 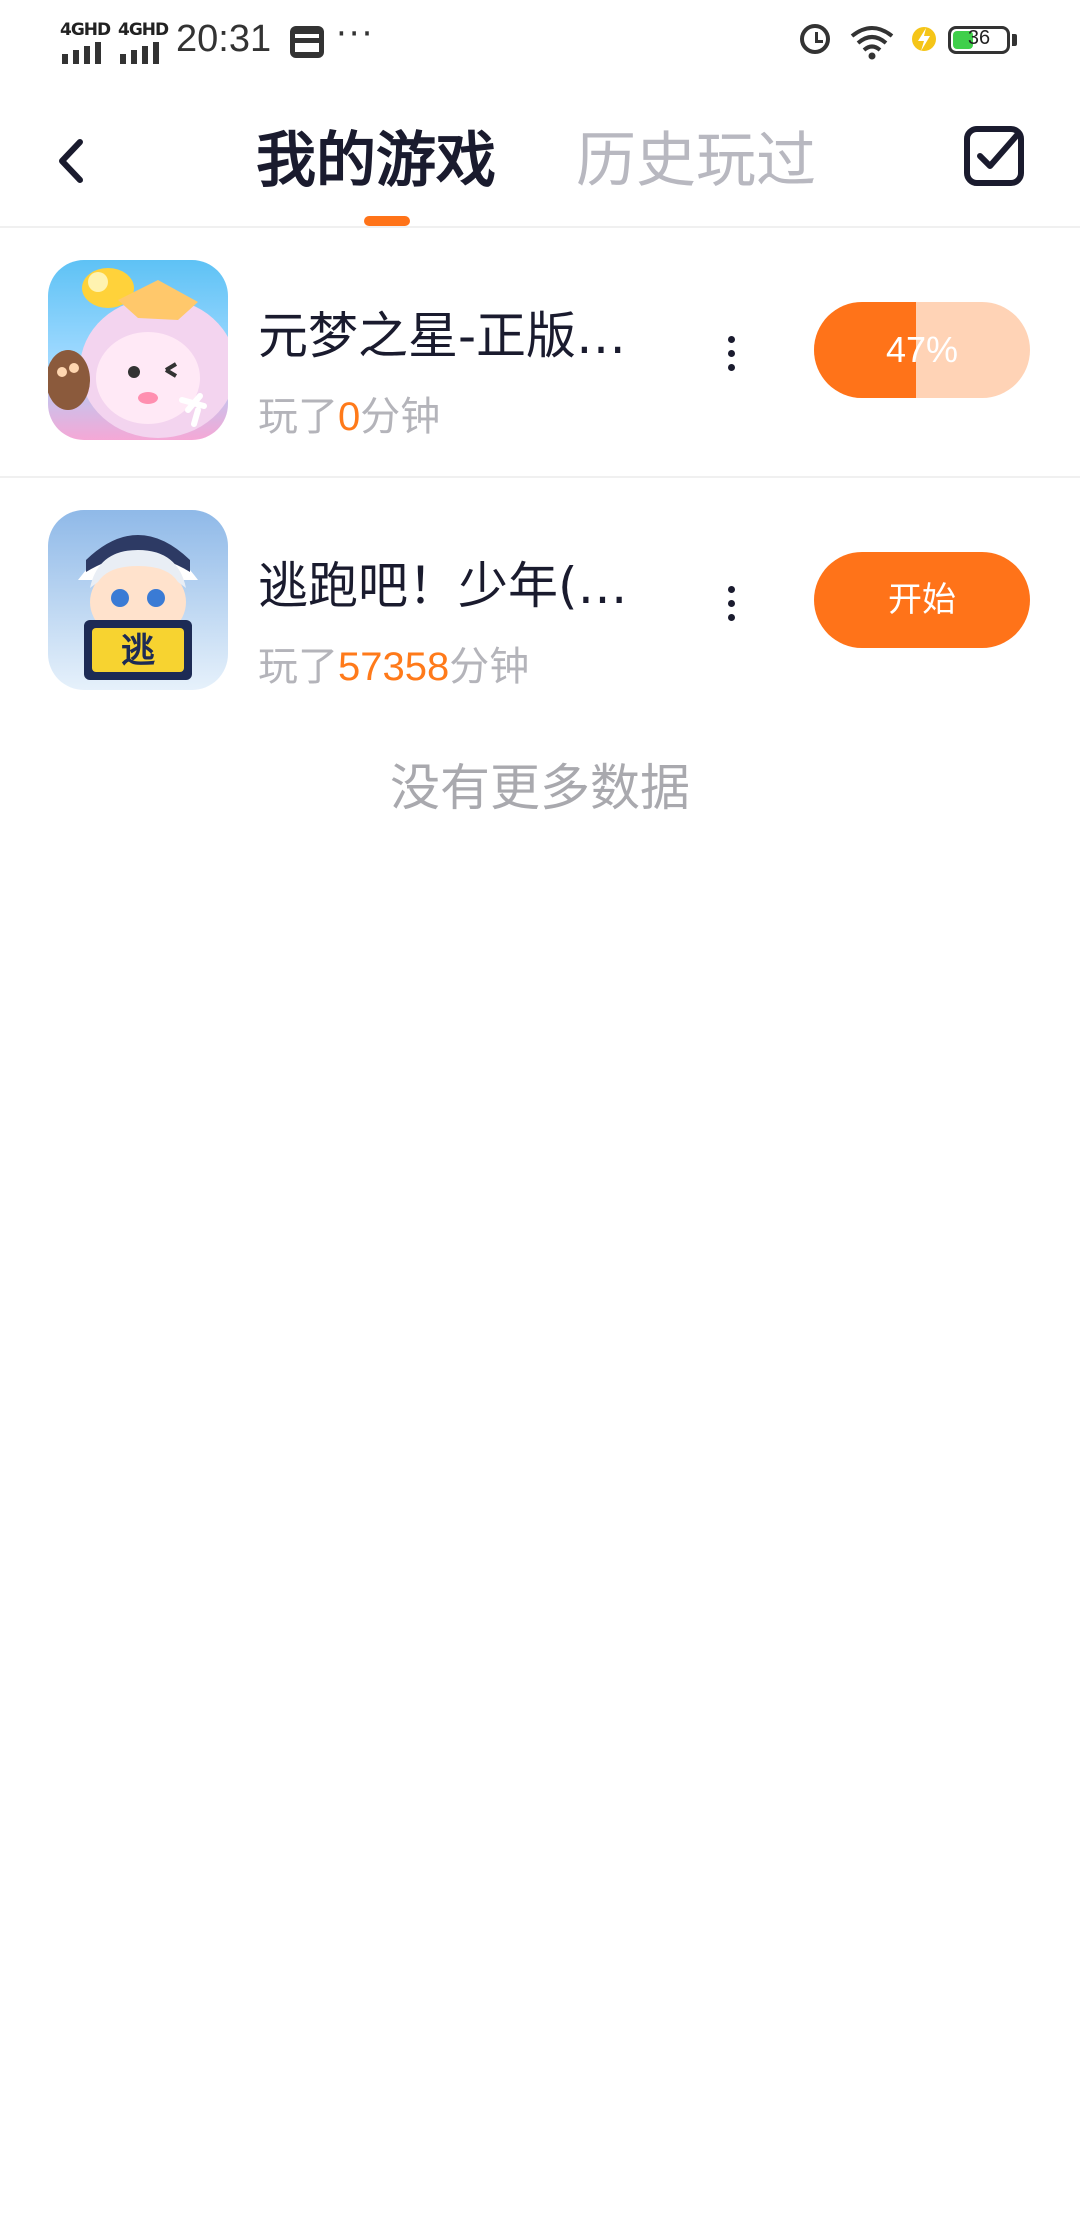 What do you see at coordinates (138, 350) in the screenshot?
I see `game-icon-yuanmeng` at bounding box center [138, 350].